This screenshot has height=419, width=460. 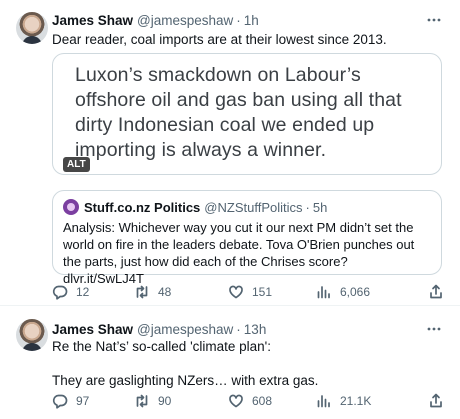 I want to click on tweet-timestamp: 1h, so click(x=251, y=20).